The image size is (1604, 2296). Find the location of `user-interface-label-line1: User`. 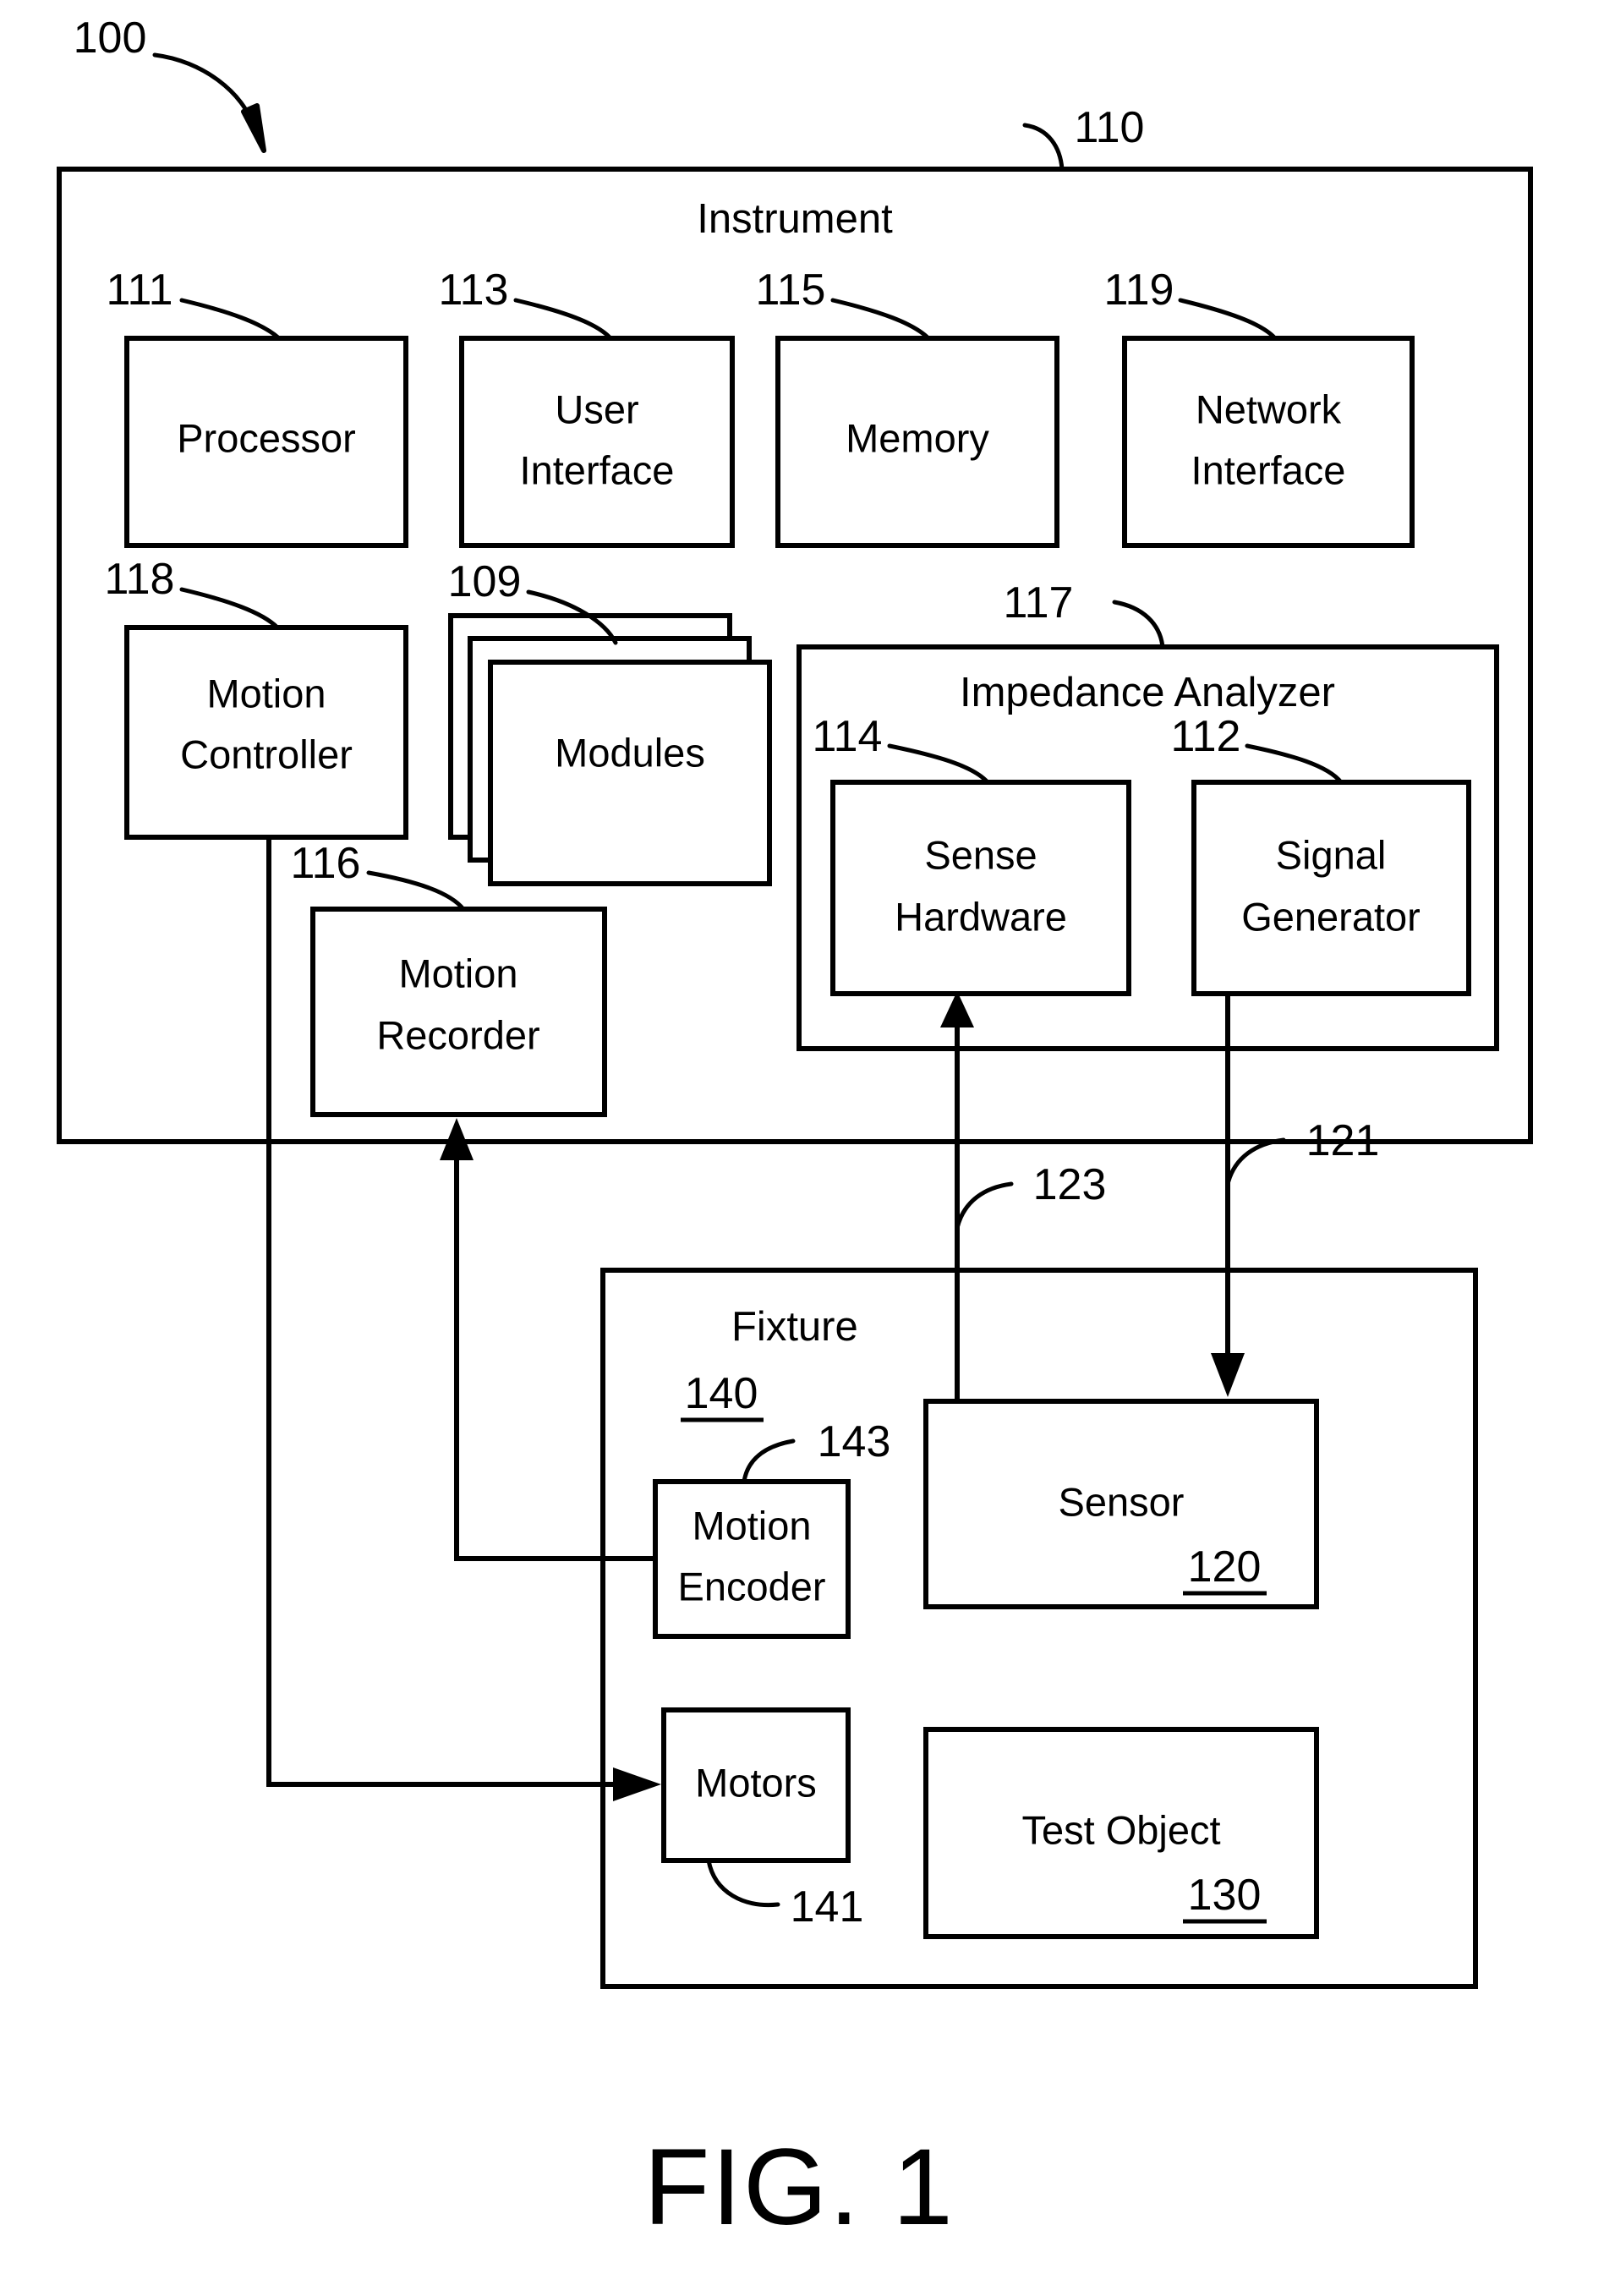

user-interface-label-line1: User is located at coordinates (597, 408).